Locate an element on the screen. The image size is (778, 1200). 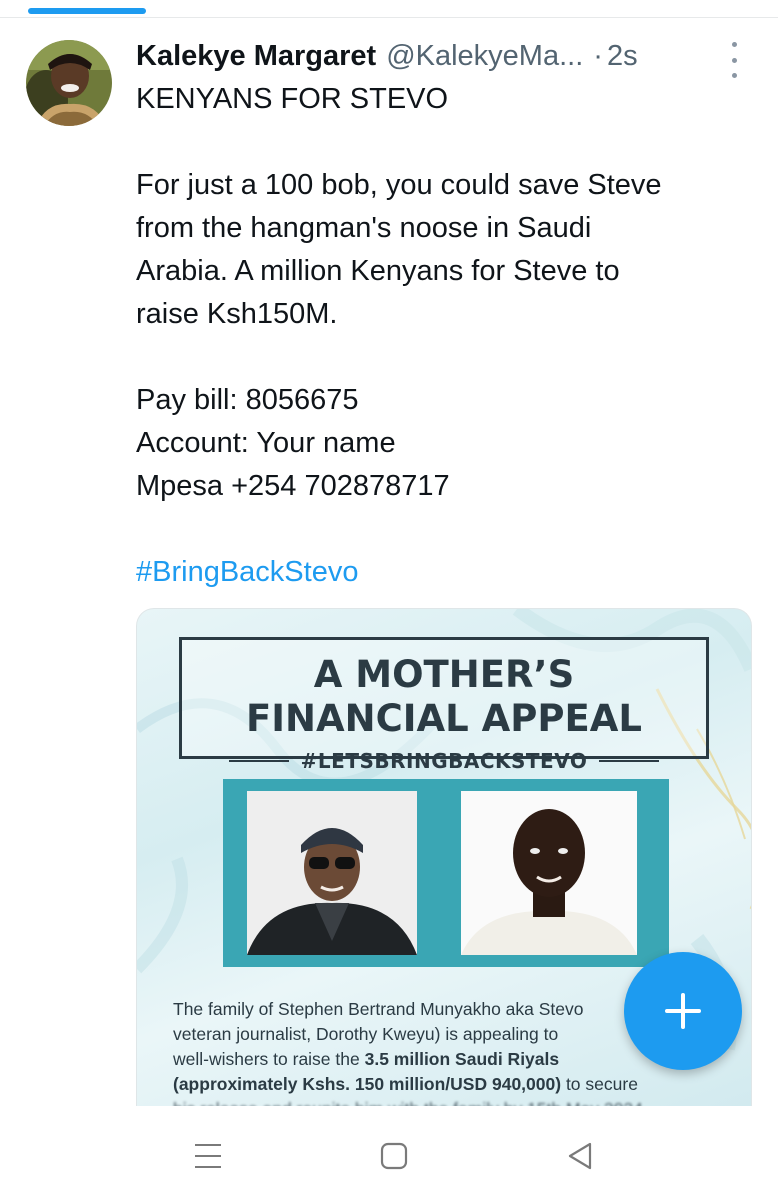
back-triangle-icon is located at coordinates (580, 1156).